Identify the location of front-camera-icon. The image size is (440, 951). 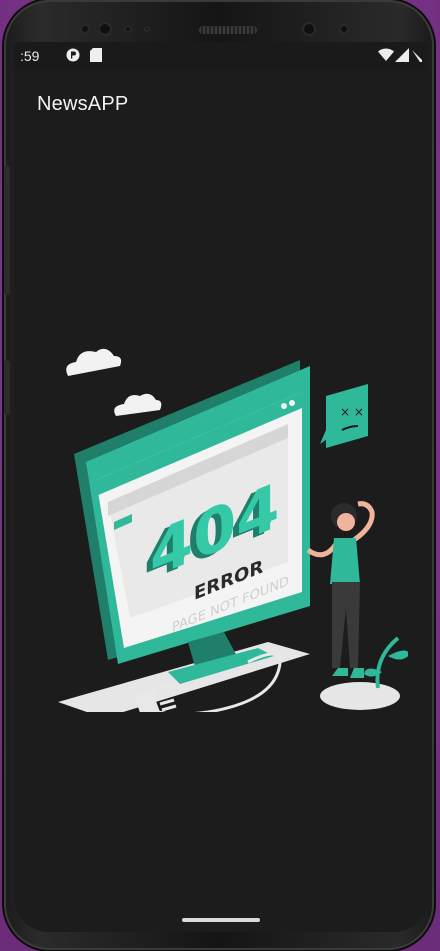
(105, 29).